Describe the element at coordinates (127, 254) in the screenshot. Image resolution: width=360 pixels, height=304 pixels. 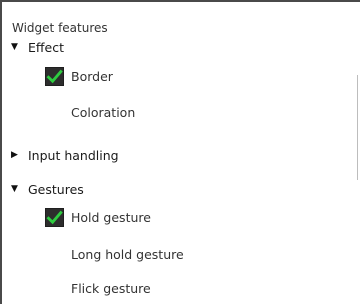
I see `feature-label: Long hold gesture` at that location.